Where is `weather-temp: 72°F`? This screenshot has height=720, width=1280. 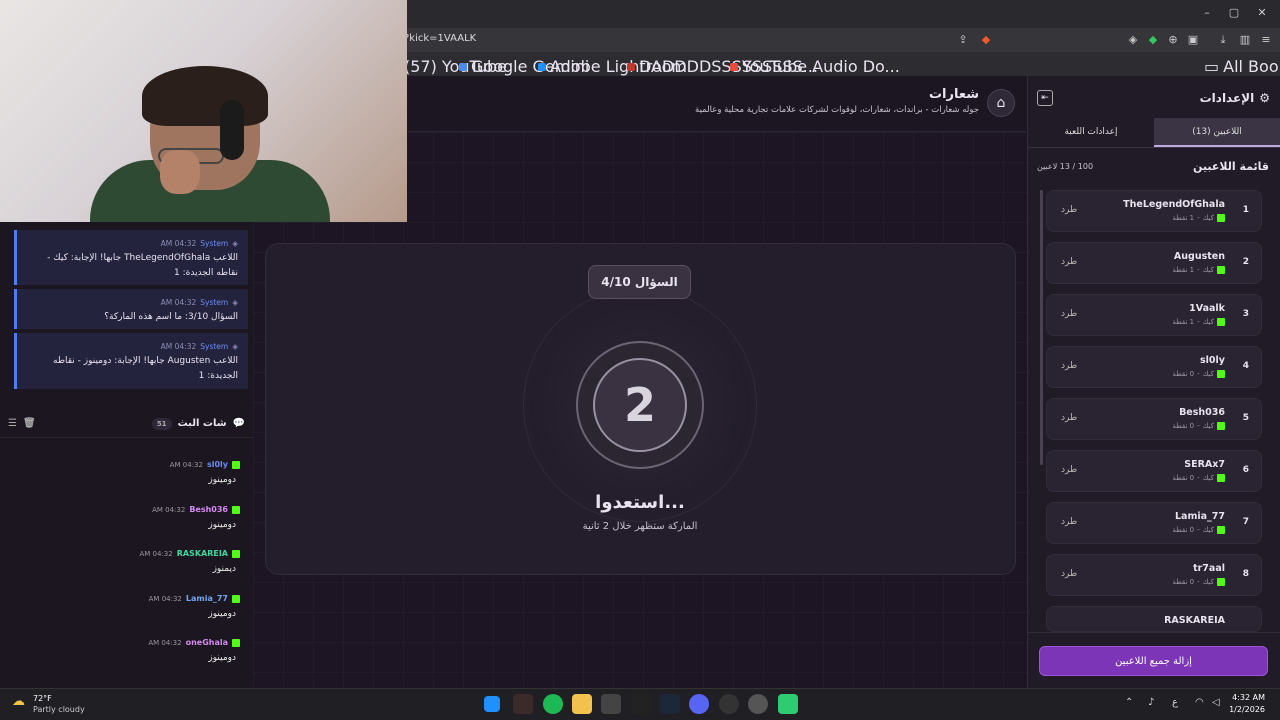
weather-temp: 72°F is located at coordinates (42, 698).